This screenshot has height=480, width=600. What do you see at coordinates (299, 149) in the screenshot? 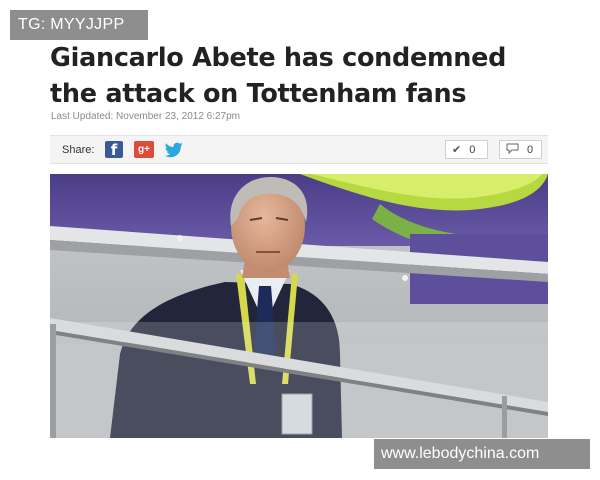
I see `share-bar: Share: f g+ ✔ 0 0` at bounding box center [299, 149].